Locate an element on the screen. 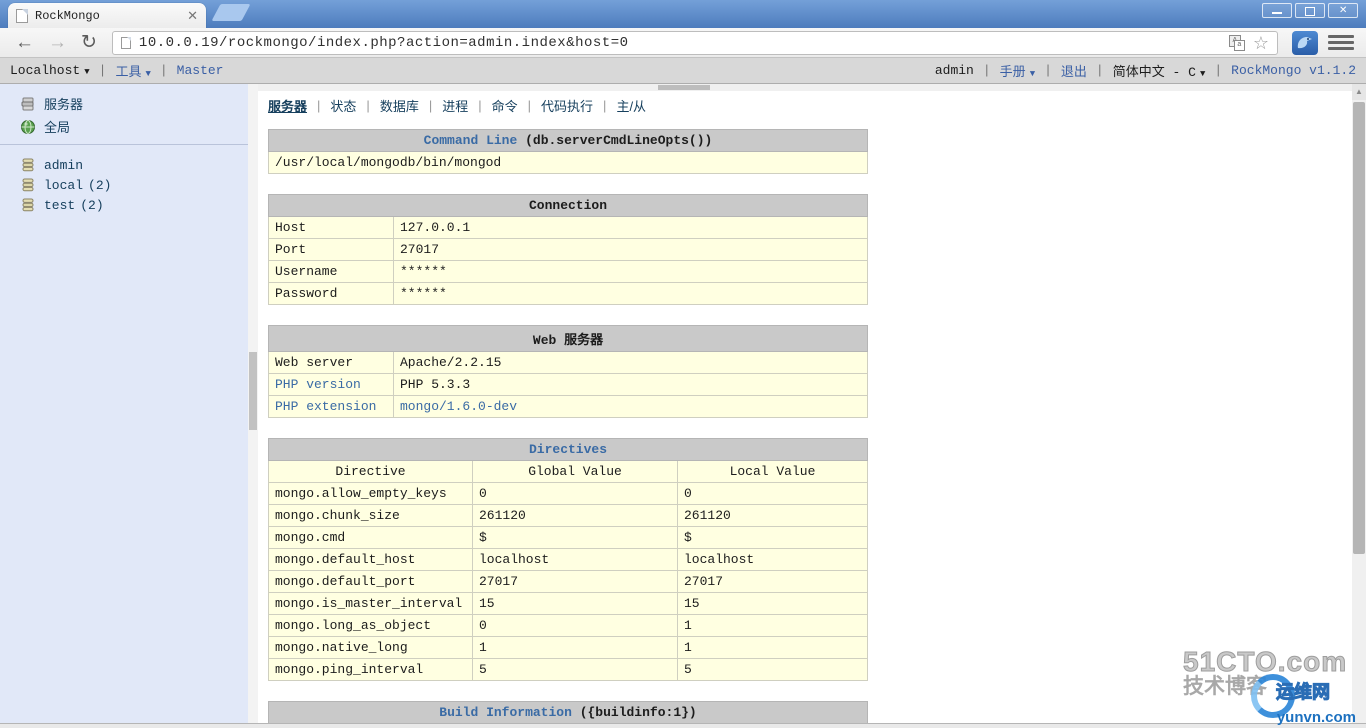 The width and height of the screenshot is (1366, 728). table-title: Directives is located at coordinates (568, 449).